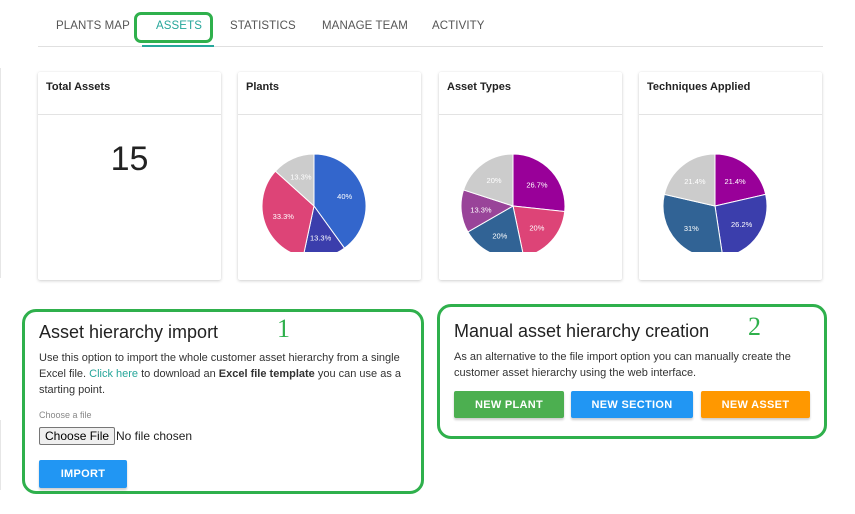 This screenshot has height=514, width=855. Describe the element at coordinates (263, 87) in the screenshot. I see `card-title: Plants` at that location.